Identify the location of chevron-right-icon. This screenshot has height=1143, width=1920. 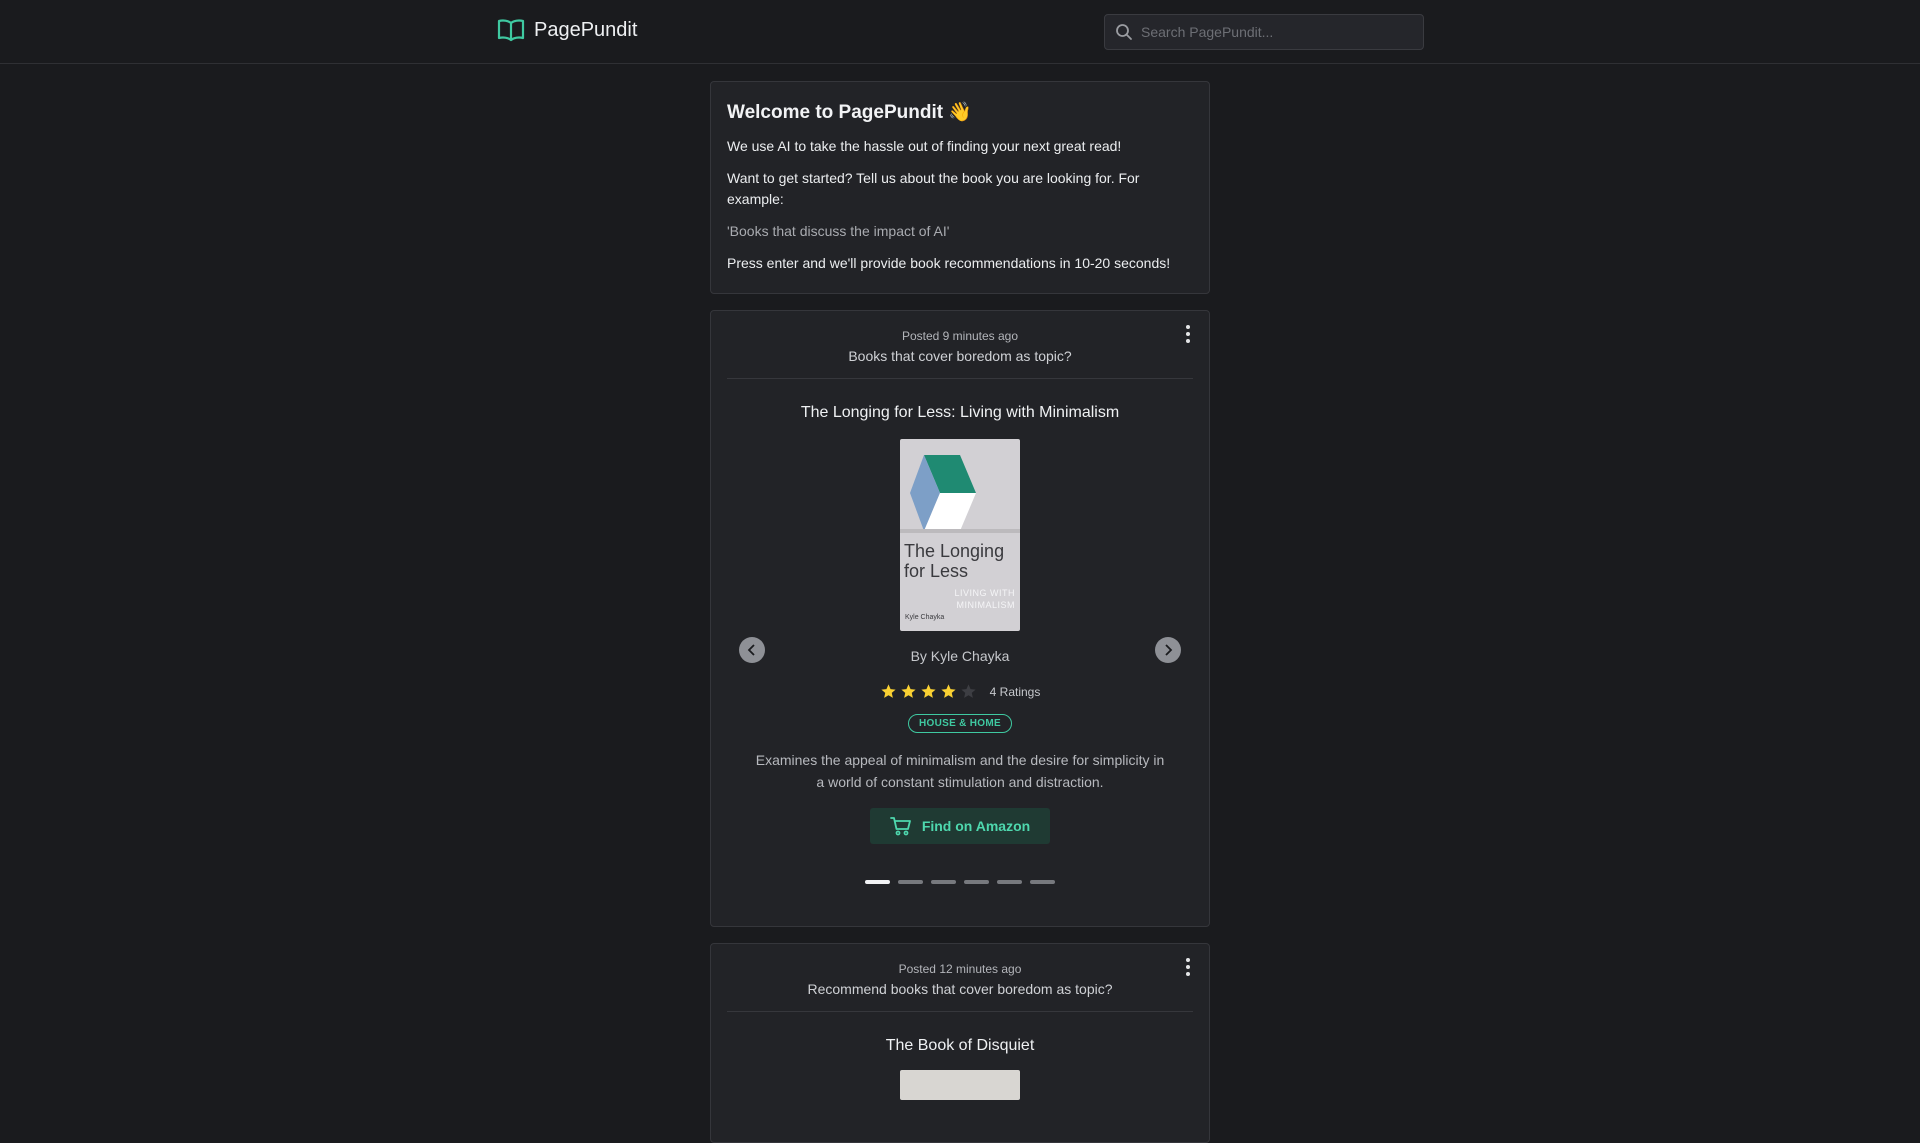
(1169, 650).